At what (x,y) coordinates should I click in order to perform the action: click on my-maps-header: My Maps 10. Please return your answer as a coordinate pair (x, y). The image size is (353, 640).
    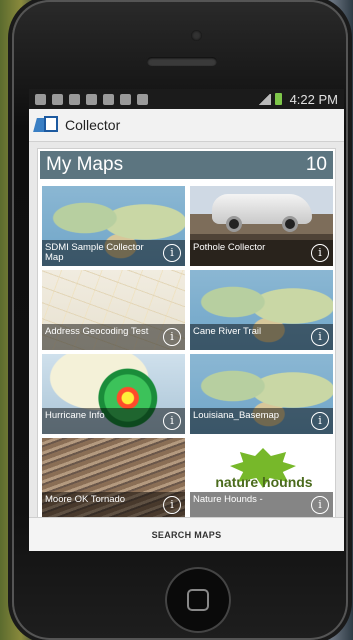
    Looking at the image, I should click on (186, 165).